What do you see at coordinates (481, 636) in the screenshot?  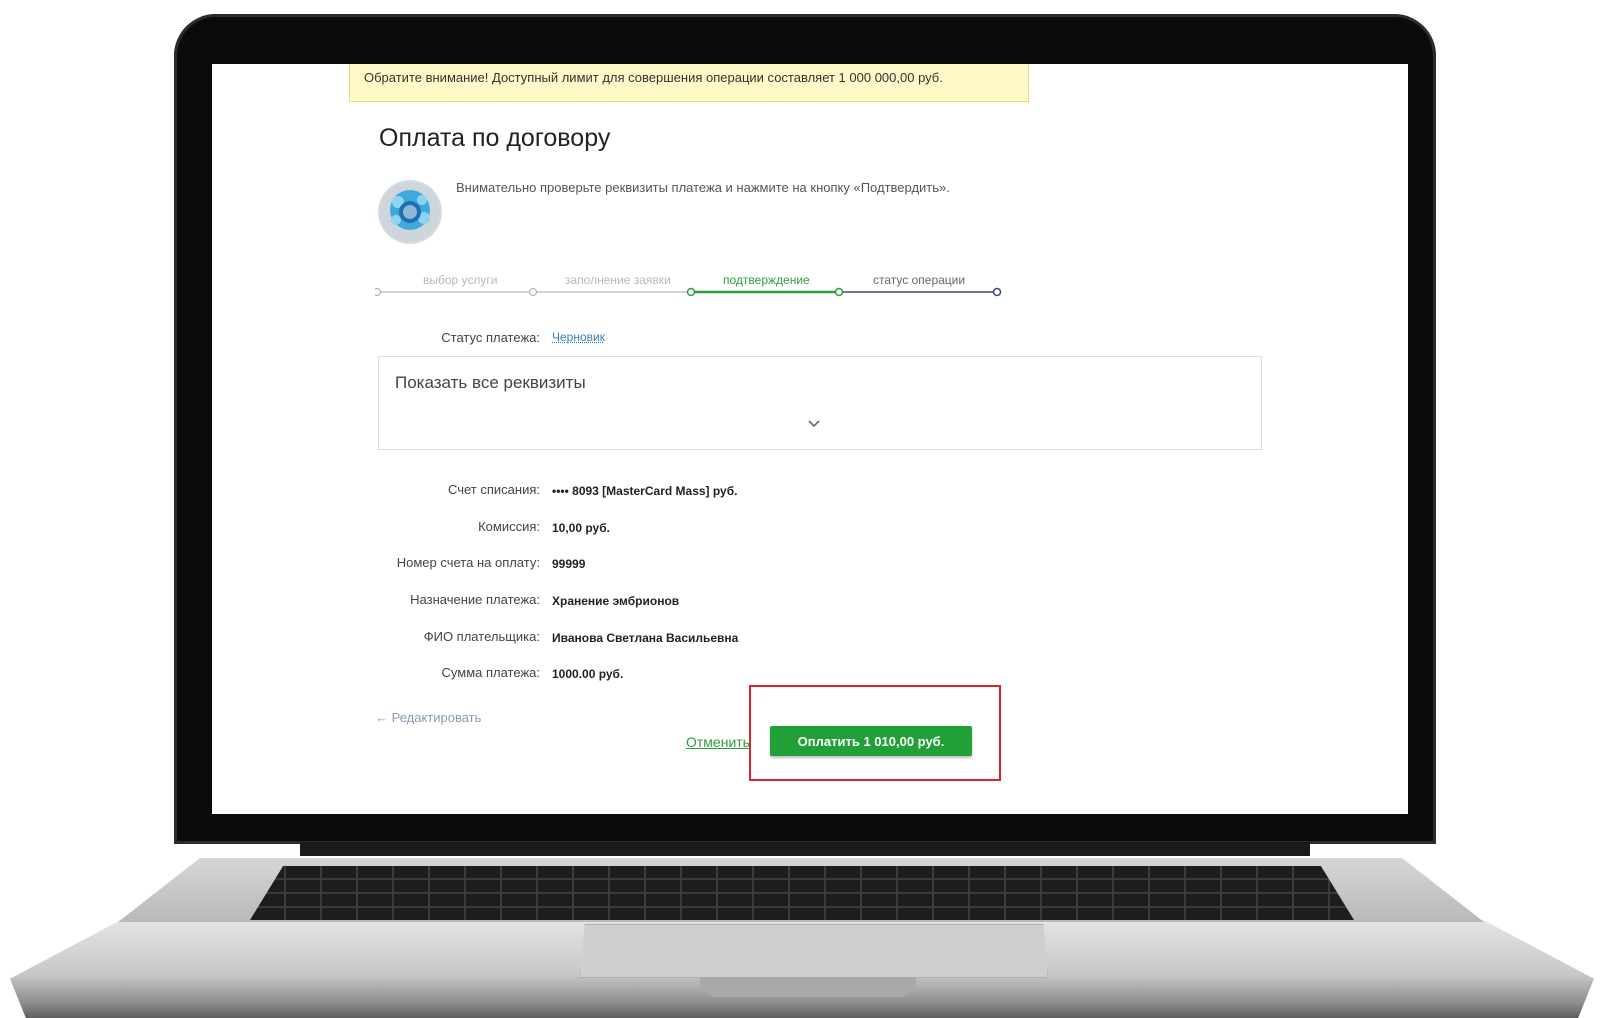 I see `field-label-payer: ФИО плательщика:` at bounding box center [481, 636].